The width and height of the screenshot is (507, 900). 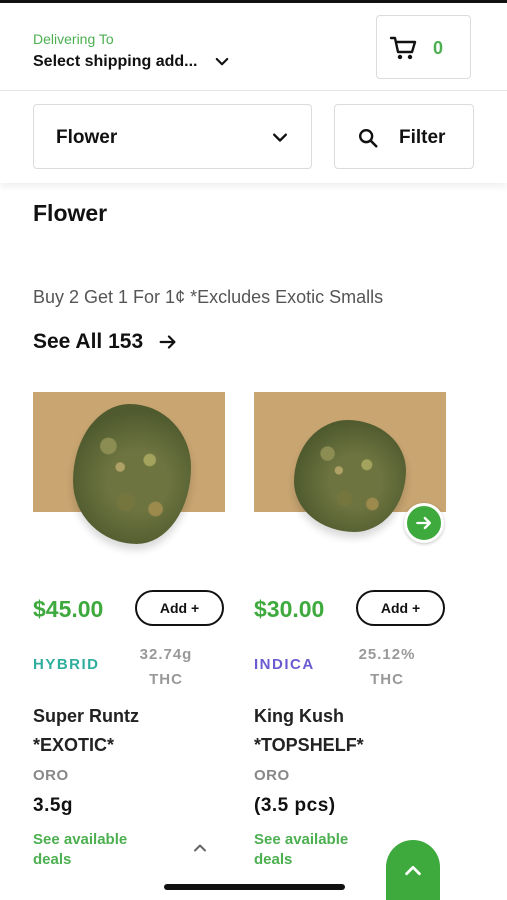 I want to click on thc-value: 25.12%, so click(x=387, y=654).